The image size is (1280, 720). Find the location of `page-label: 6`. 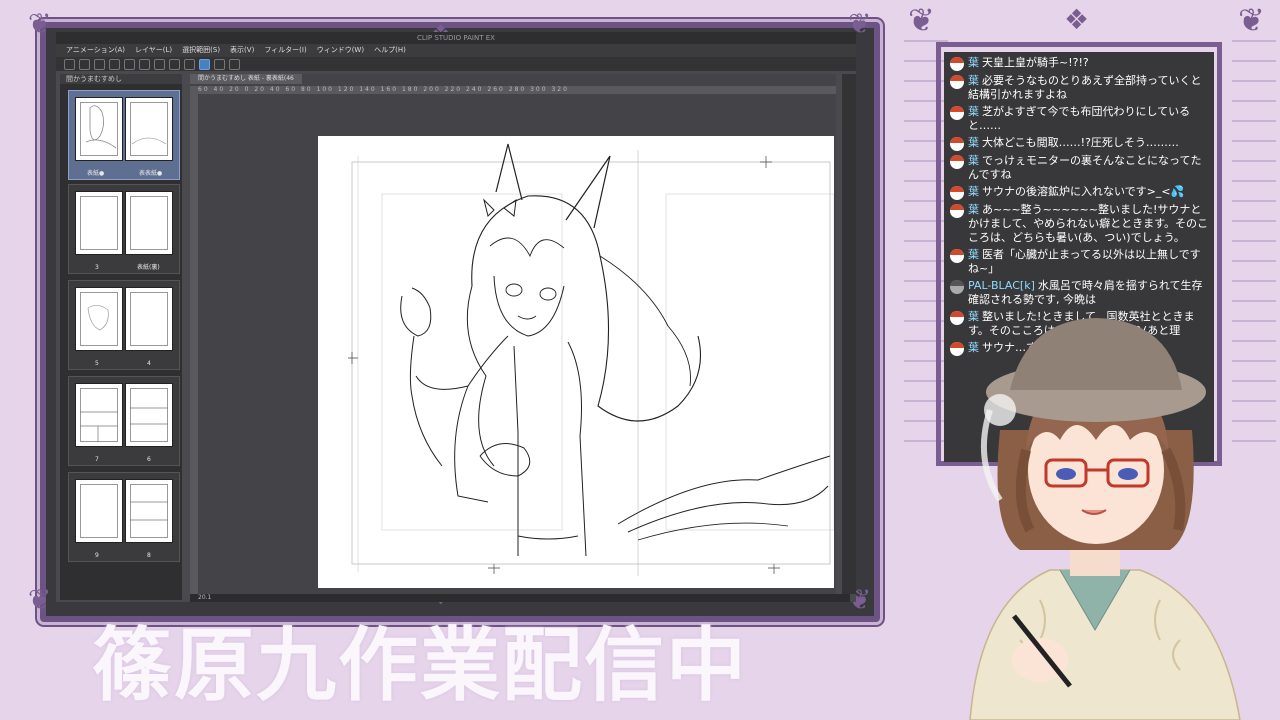

page-label: 6 is located at coordinates (149, 459).